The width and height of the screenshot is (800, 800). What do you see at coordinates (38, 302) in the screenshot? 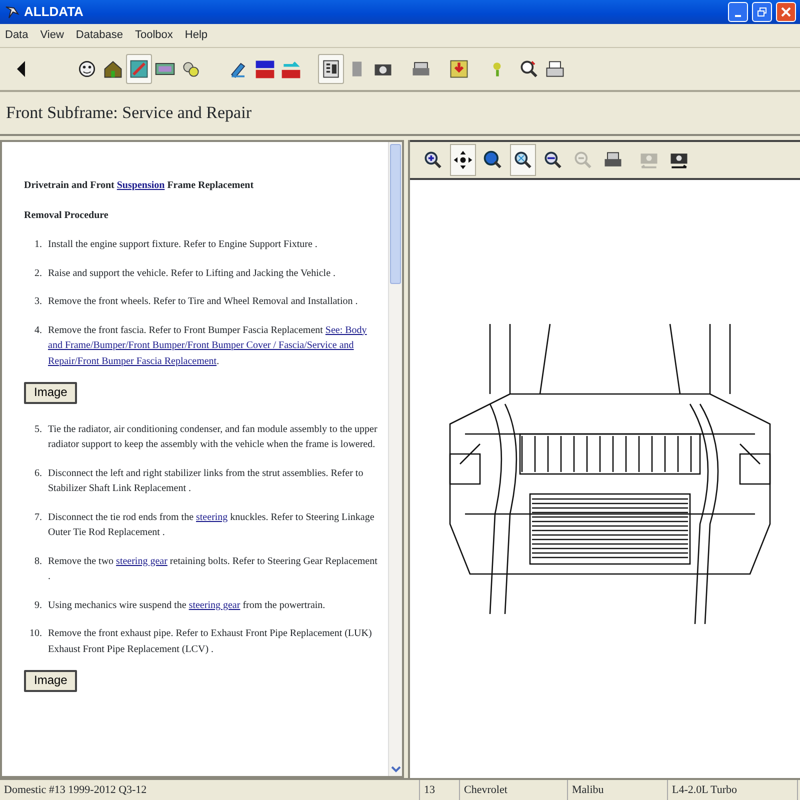
I see `step-number: 3.` at bounding box center [38, 302].